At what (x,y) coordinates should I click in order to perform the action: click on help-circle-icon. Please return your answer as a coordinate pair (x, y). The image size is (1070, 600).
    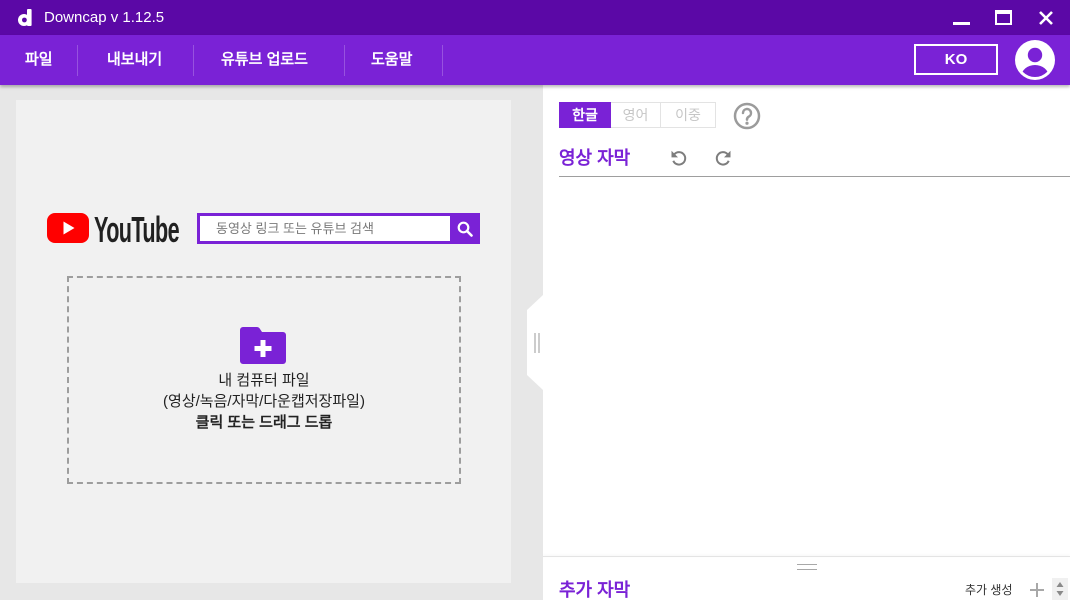
    Looking at the image, I should click on (747, 116).